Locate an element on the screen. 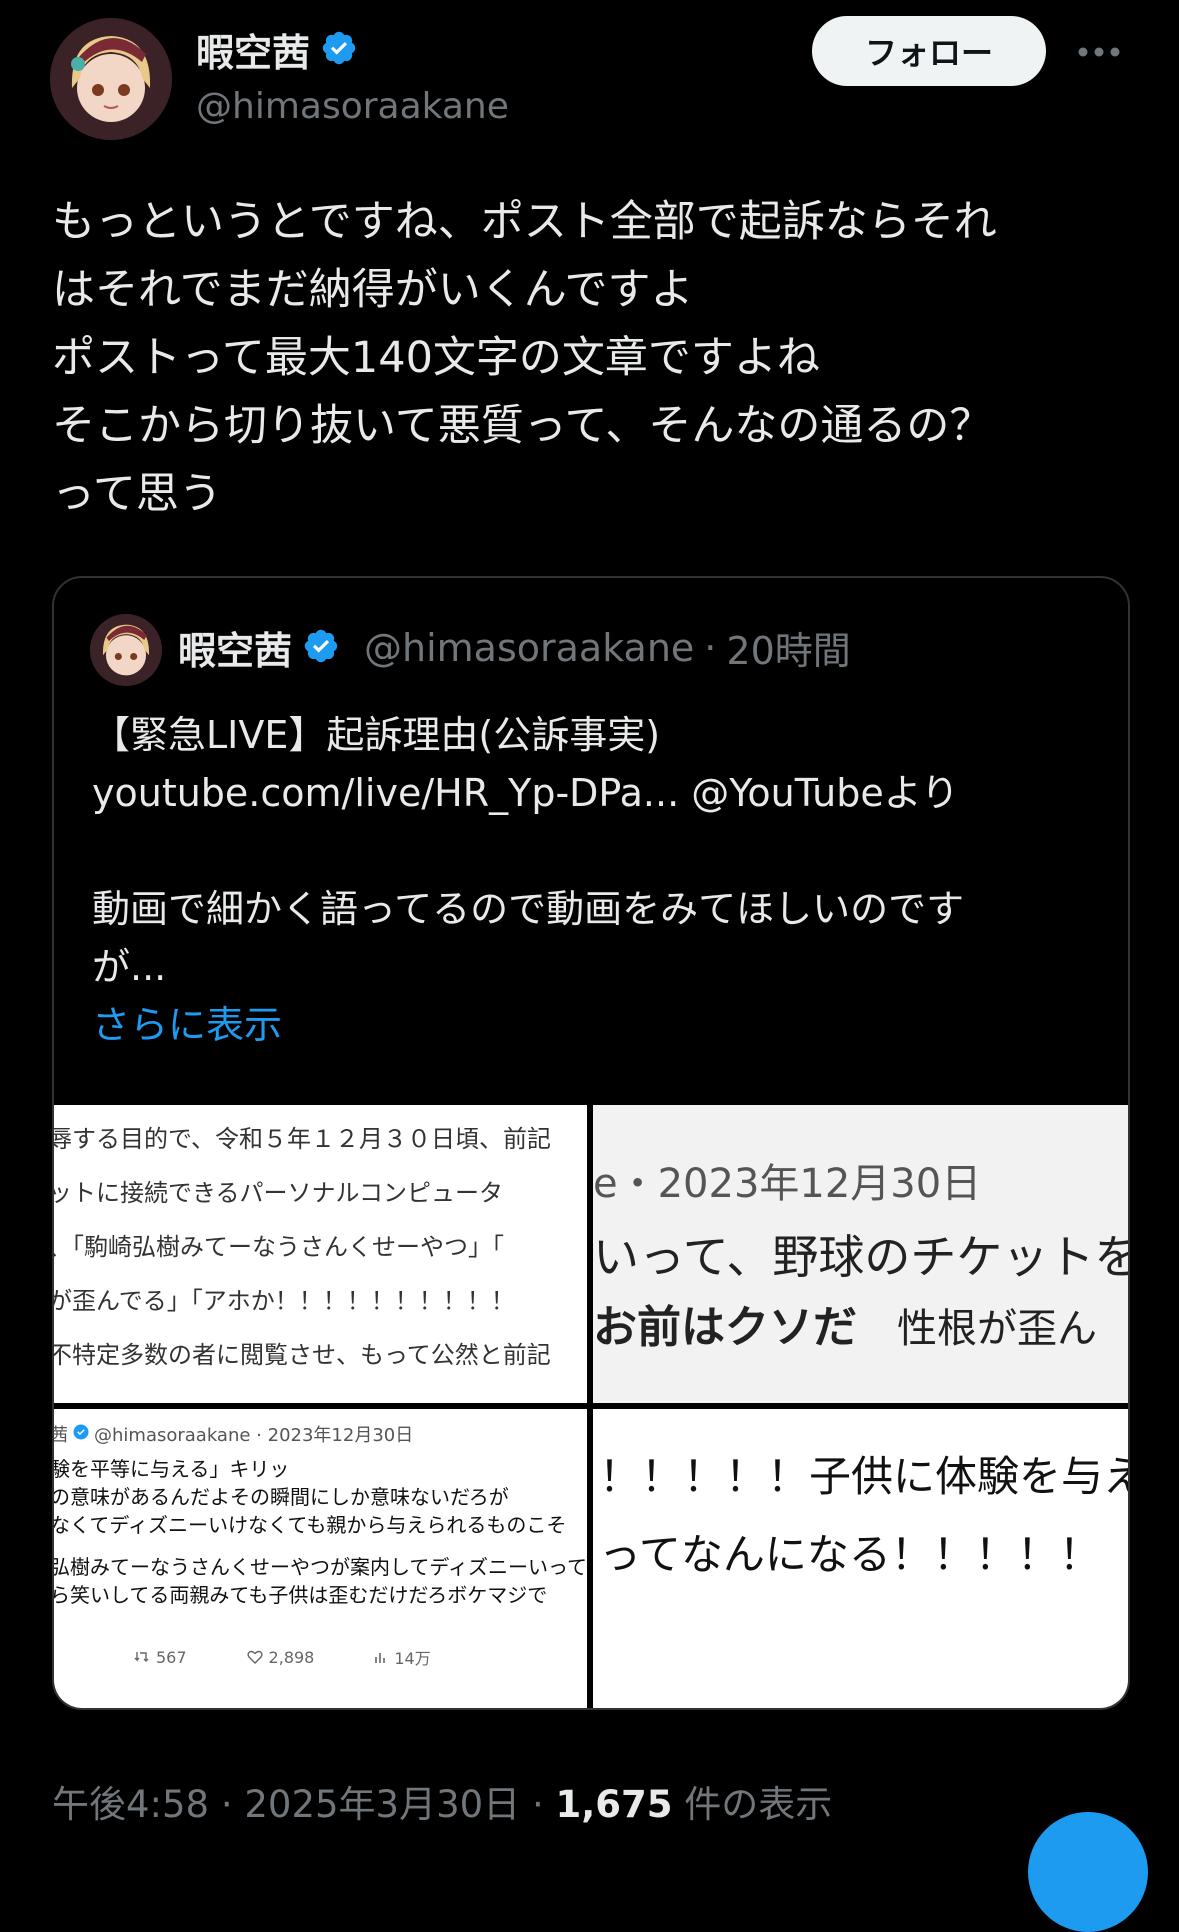 Image resolution: width=1179 pixels, height=1932 pixels. image-text-line: の意味があるんだよその瞬間にしか意味ないだろが is located at coordinates (281, 1497).